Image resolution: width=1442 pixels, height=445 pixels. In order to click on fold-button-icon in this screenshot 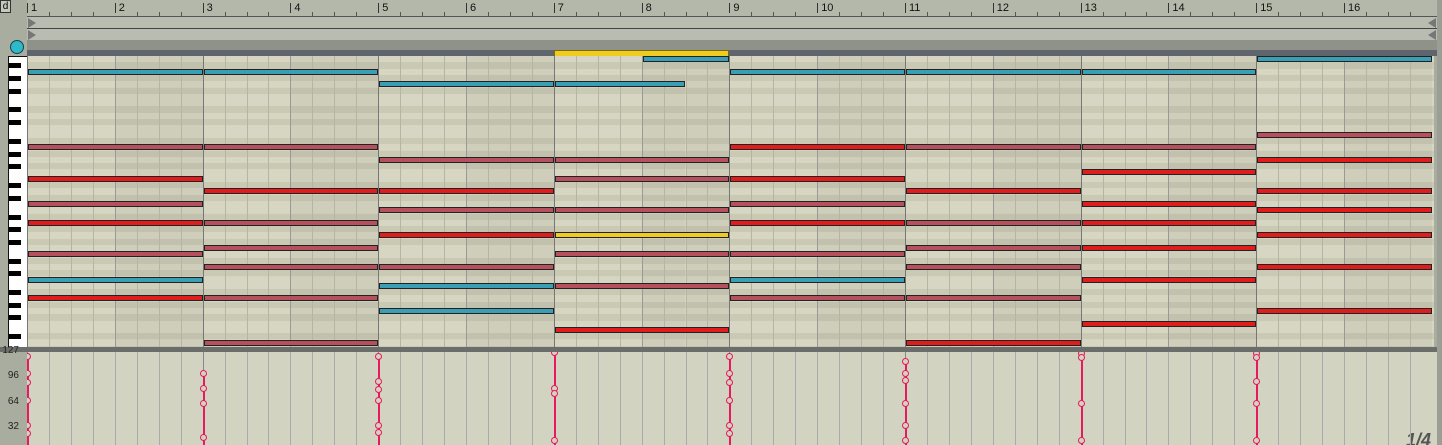, I will do `click(17, 47)`.